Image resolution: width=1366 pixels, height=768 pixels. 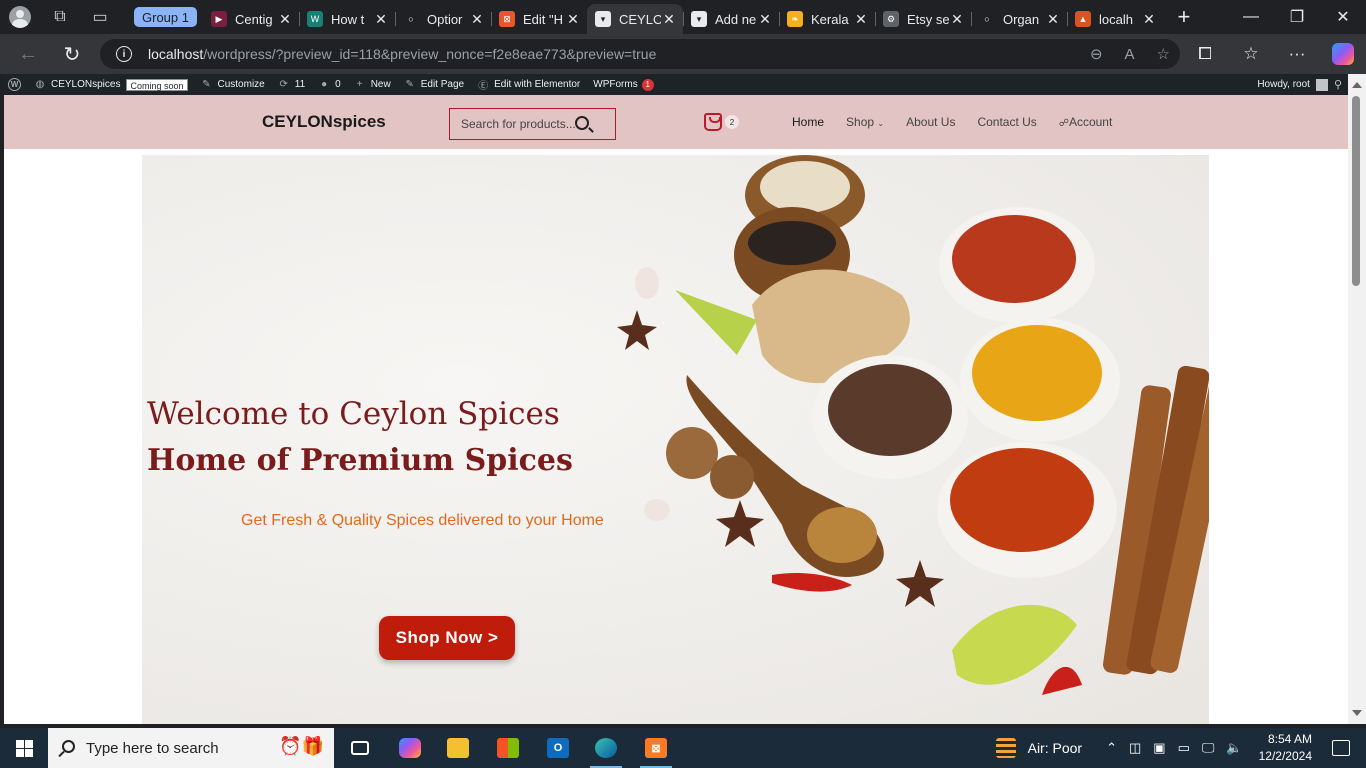 I want to click on refresh-button: ↻, so click(x=72, y=54).